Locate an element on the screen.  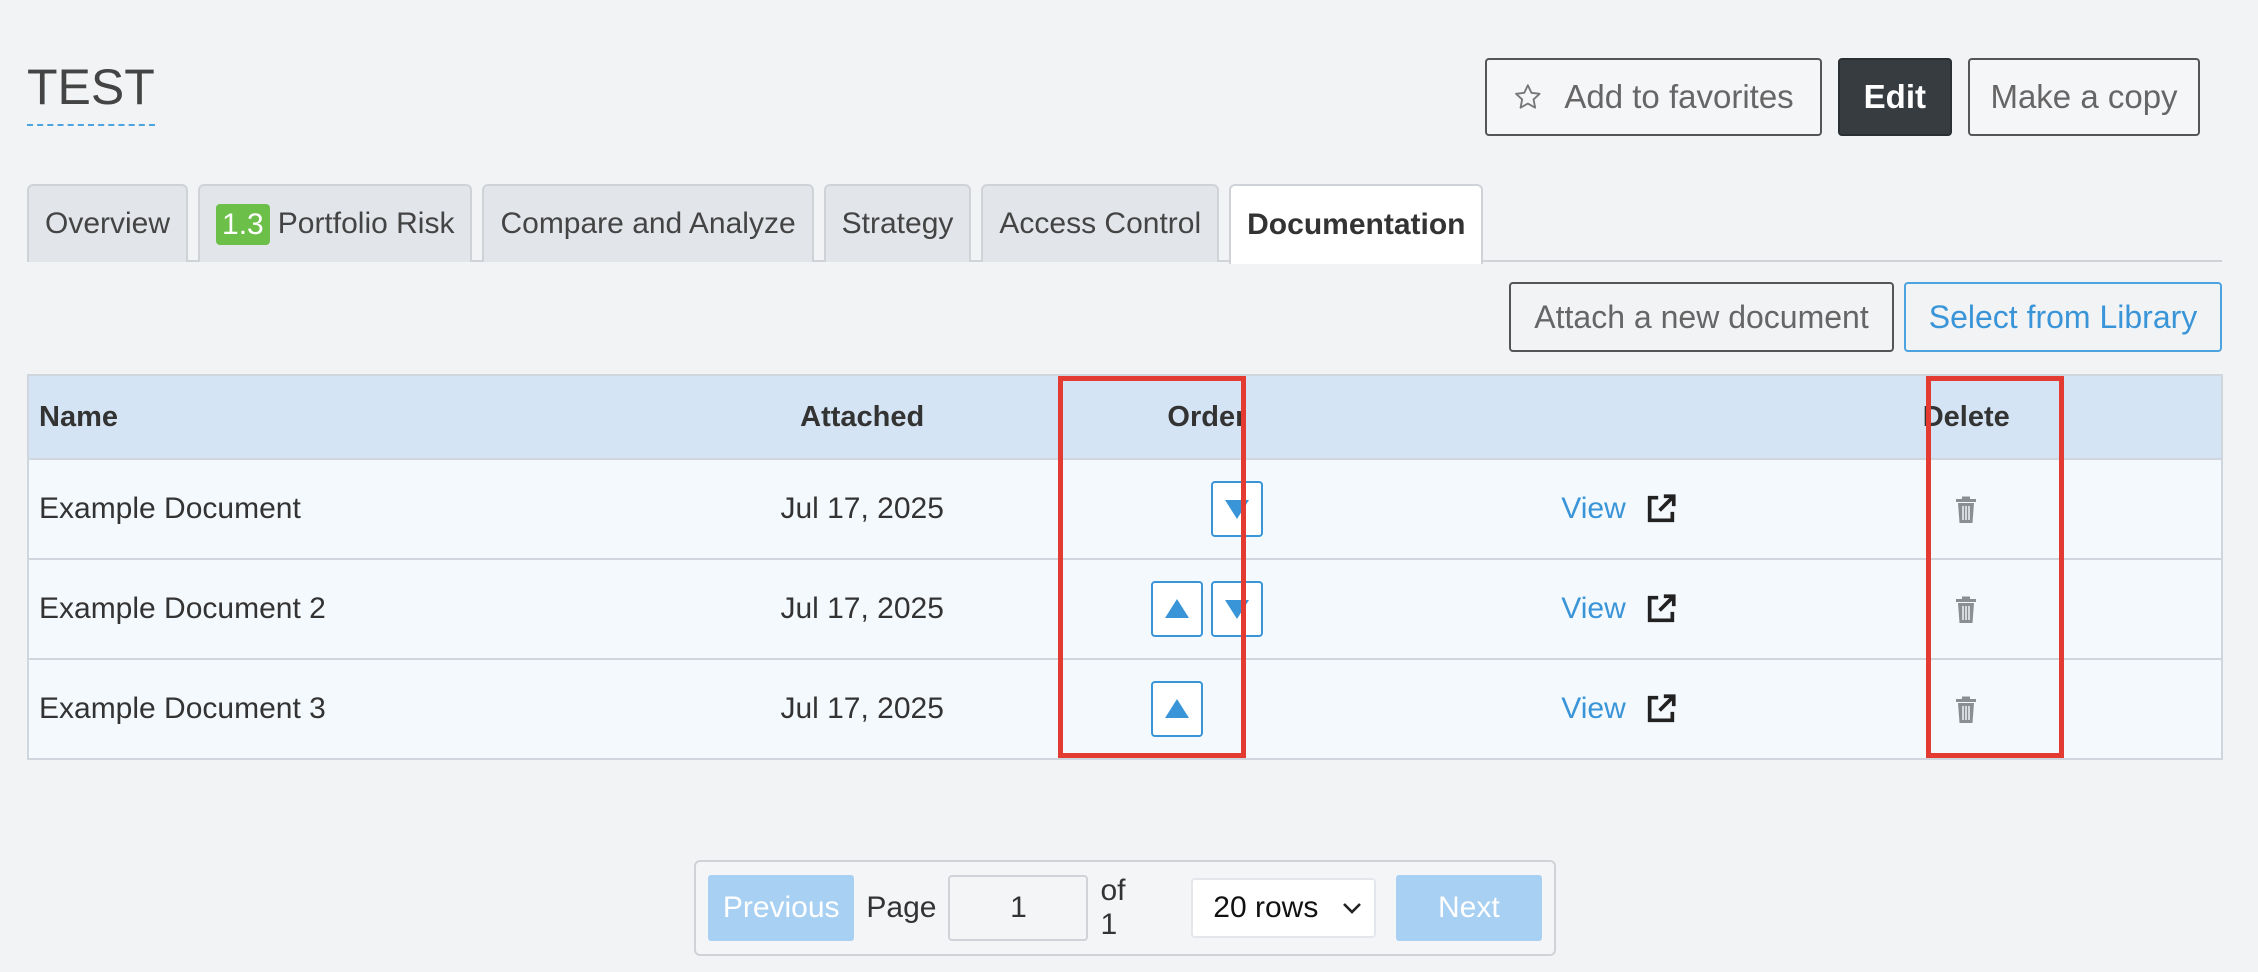
add-to-favorites-button: Add to favorites is located at coordinates (1653, 97).